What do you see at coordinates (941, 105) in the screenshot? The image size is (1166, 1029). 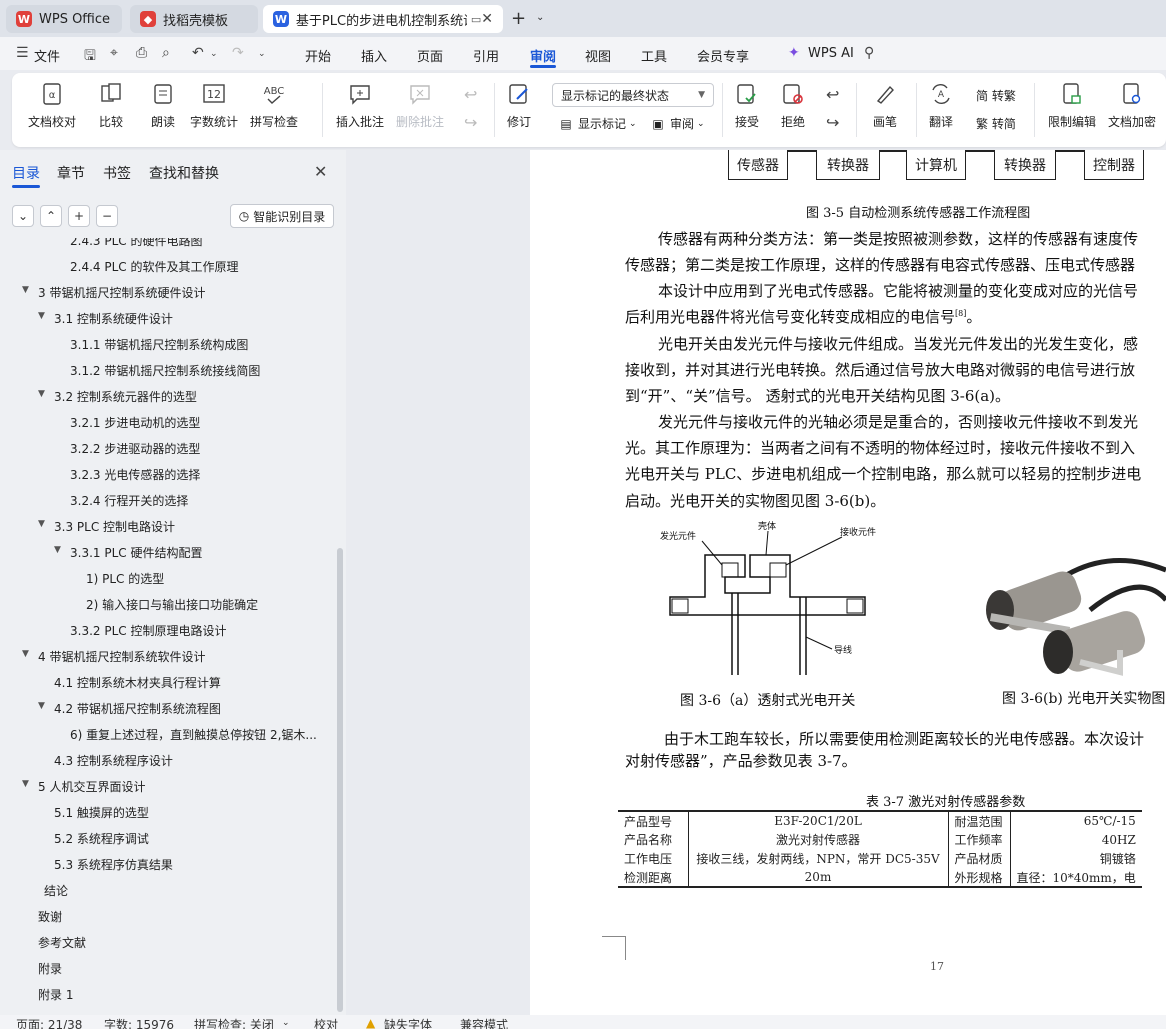 I see `translate-button: A 翻译` at bounding box center [941, 105].